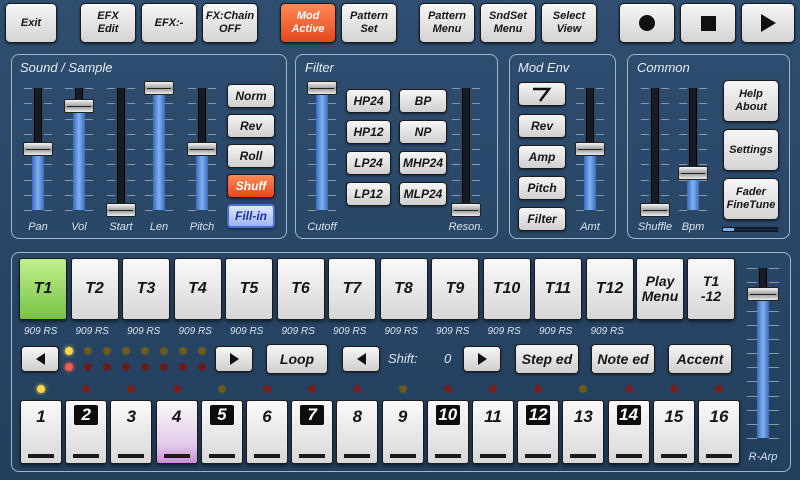 The image size is (800, 480). What do you see at coordinates (447, 432) in the screenshot?
I see `step-10-button: 10` at bounding box center [447, 432].